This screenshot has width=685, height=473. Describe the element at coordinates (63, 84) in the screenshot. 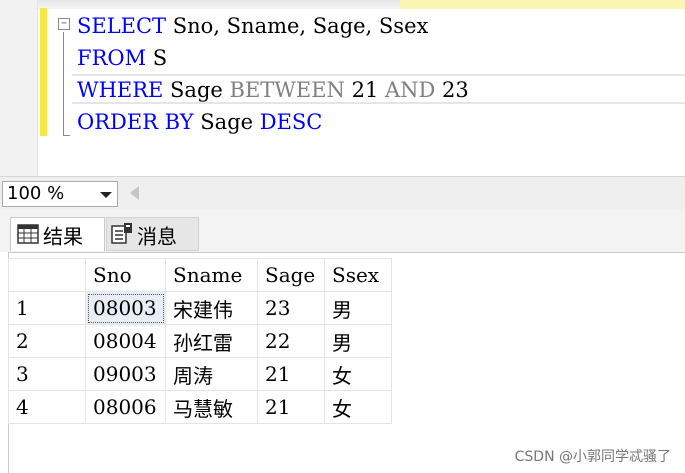

I see `outline-line` at that location.